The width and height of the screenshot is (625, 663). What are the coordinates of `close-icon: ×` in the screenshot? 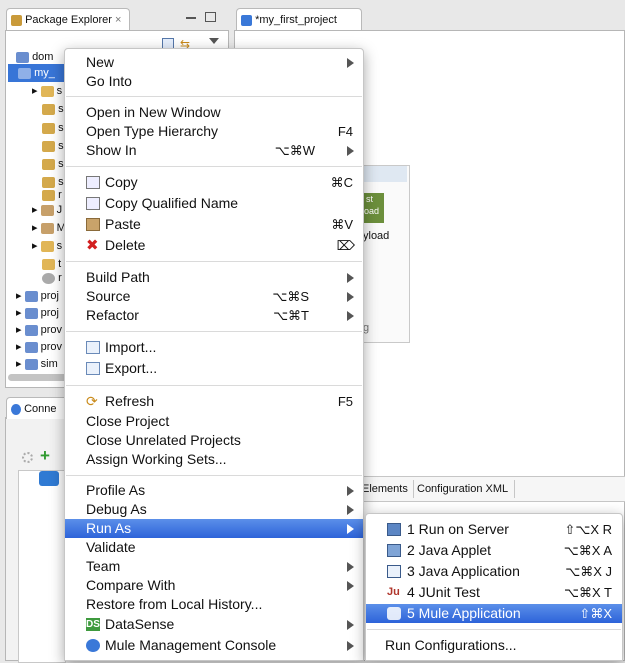 It's located at (118, 20).